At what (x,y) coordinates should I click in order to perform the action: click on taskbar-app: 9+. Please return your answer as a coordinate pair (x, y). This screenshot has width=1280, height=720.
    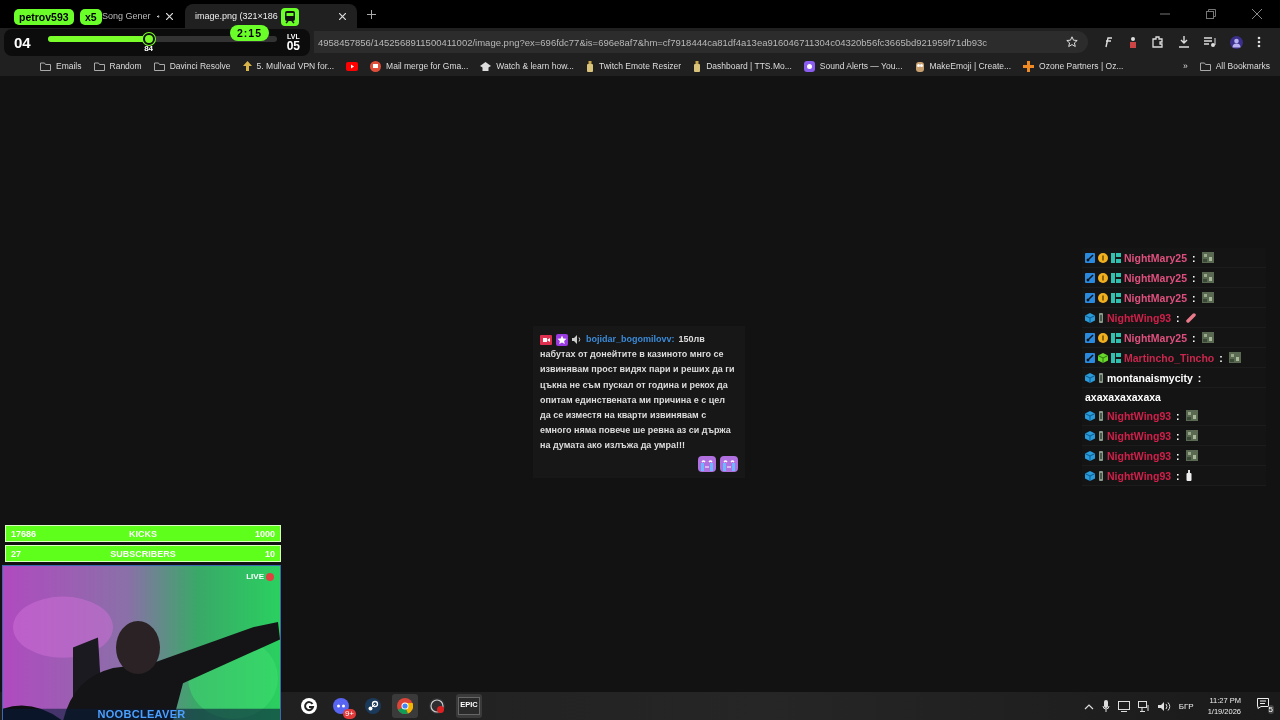
    Looking at the image, I should click on (341, 706).